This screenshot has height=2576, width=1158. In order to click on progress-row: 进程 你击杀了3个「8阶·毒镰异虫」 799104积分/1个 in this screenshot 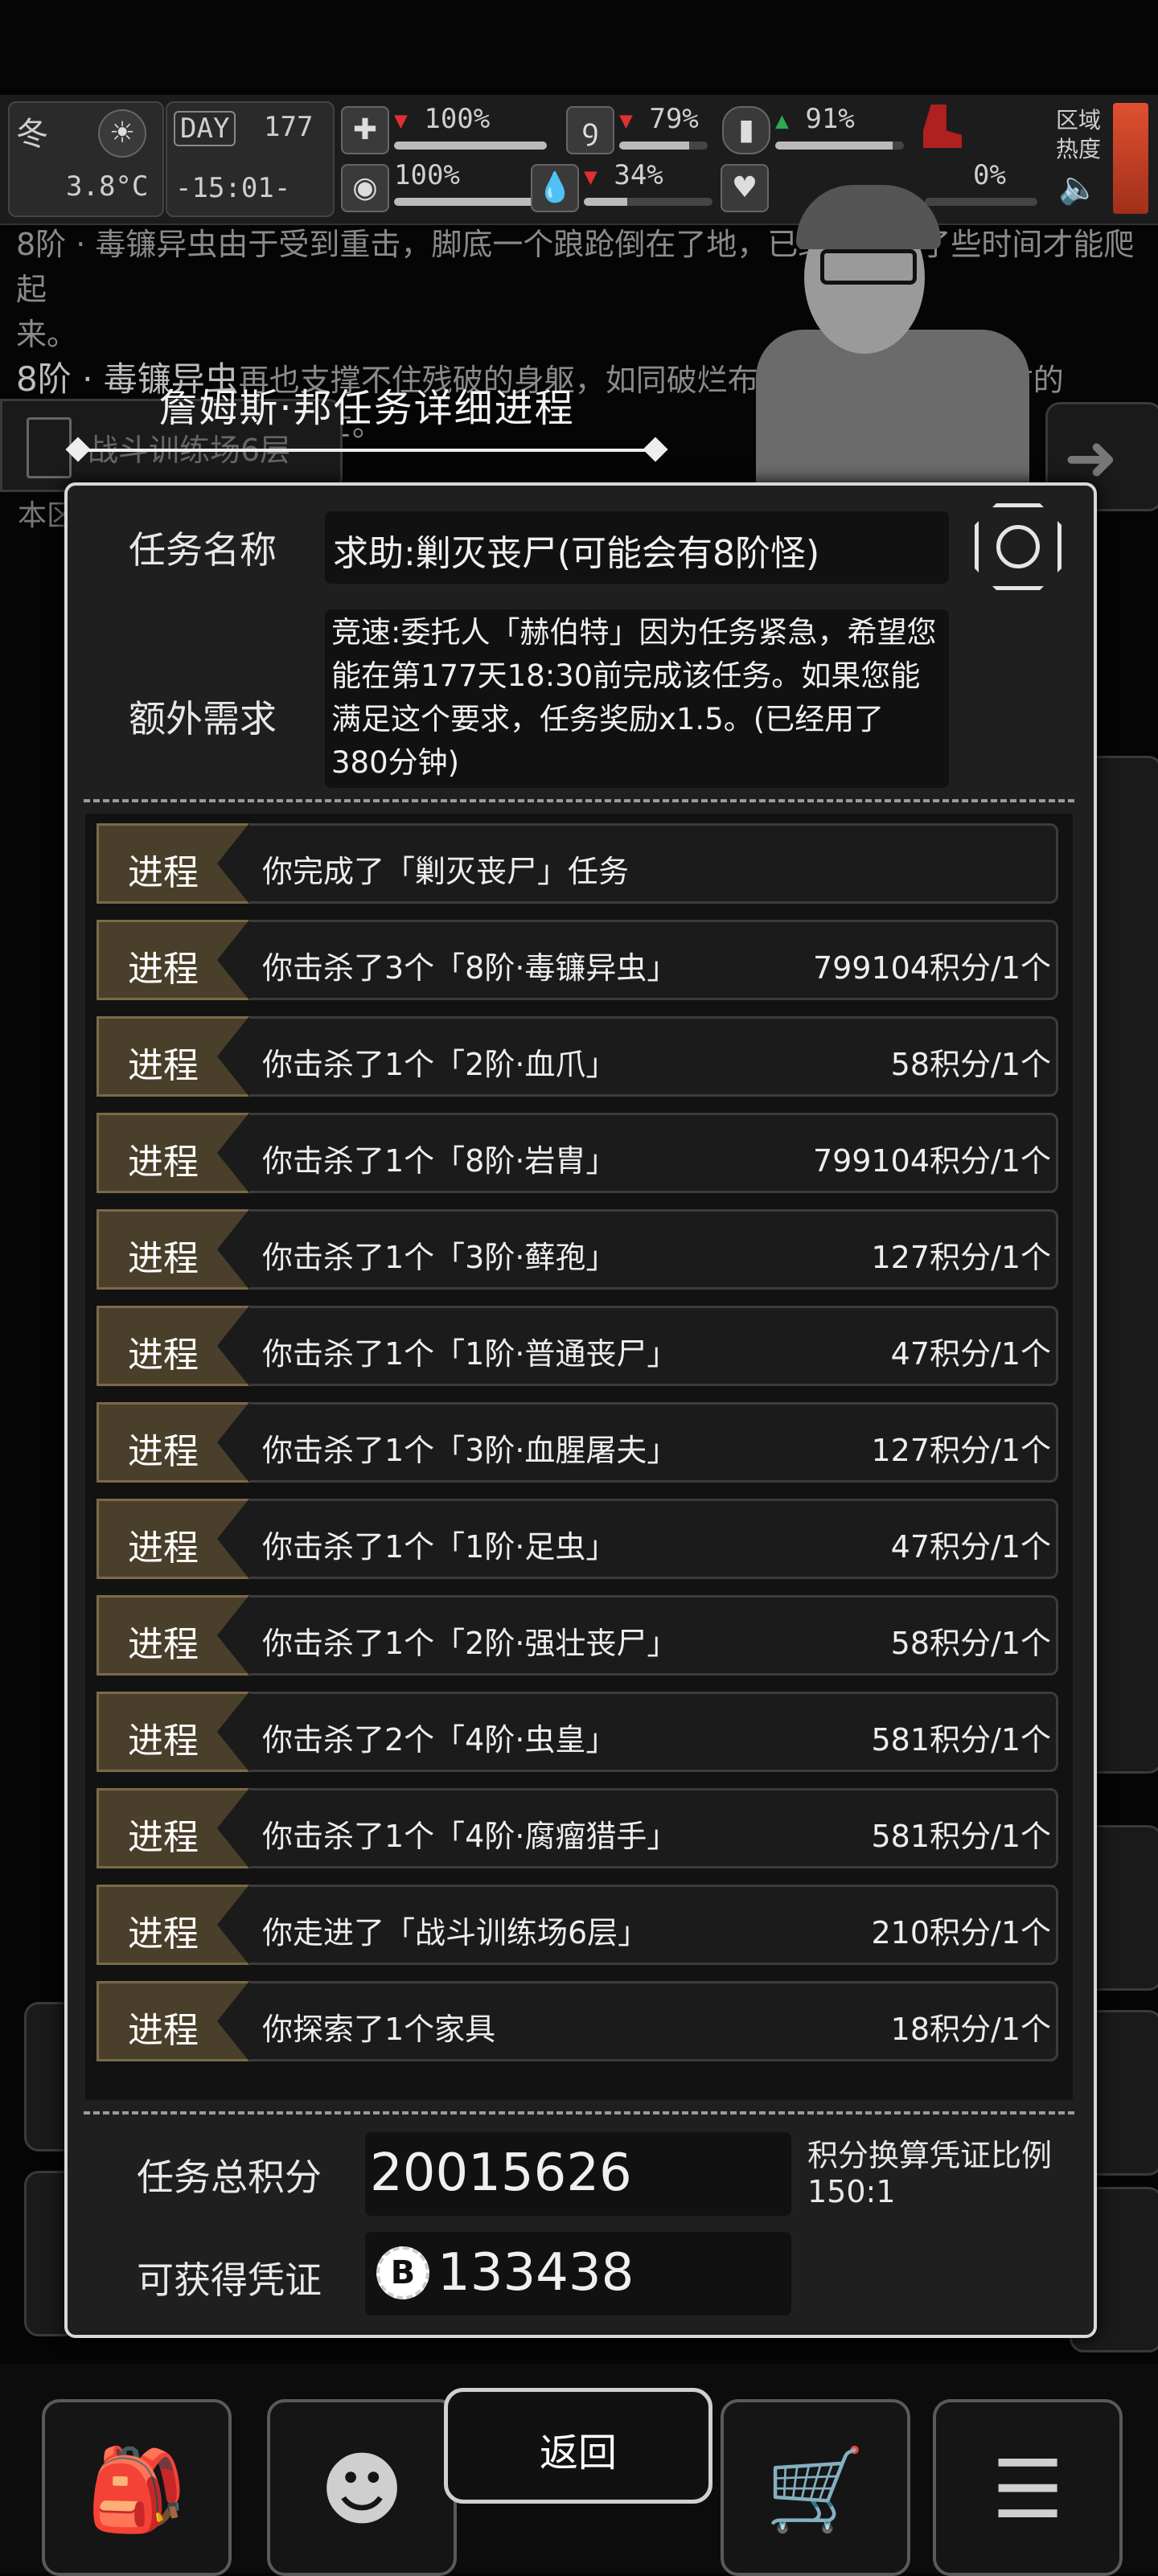, I will do `click(577, 960)`.